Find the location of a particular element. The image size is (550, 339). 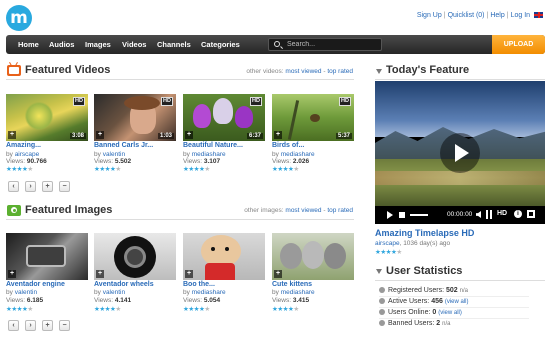

nav-videos: Videos is located at coordinates (134, 44).